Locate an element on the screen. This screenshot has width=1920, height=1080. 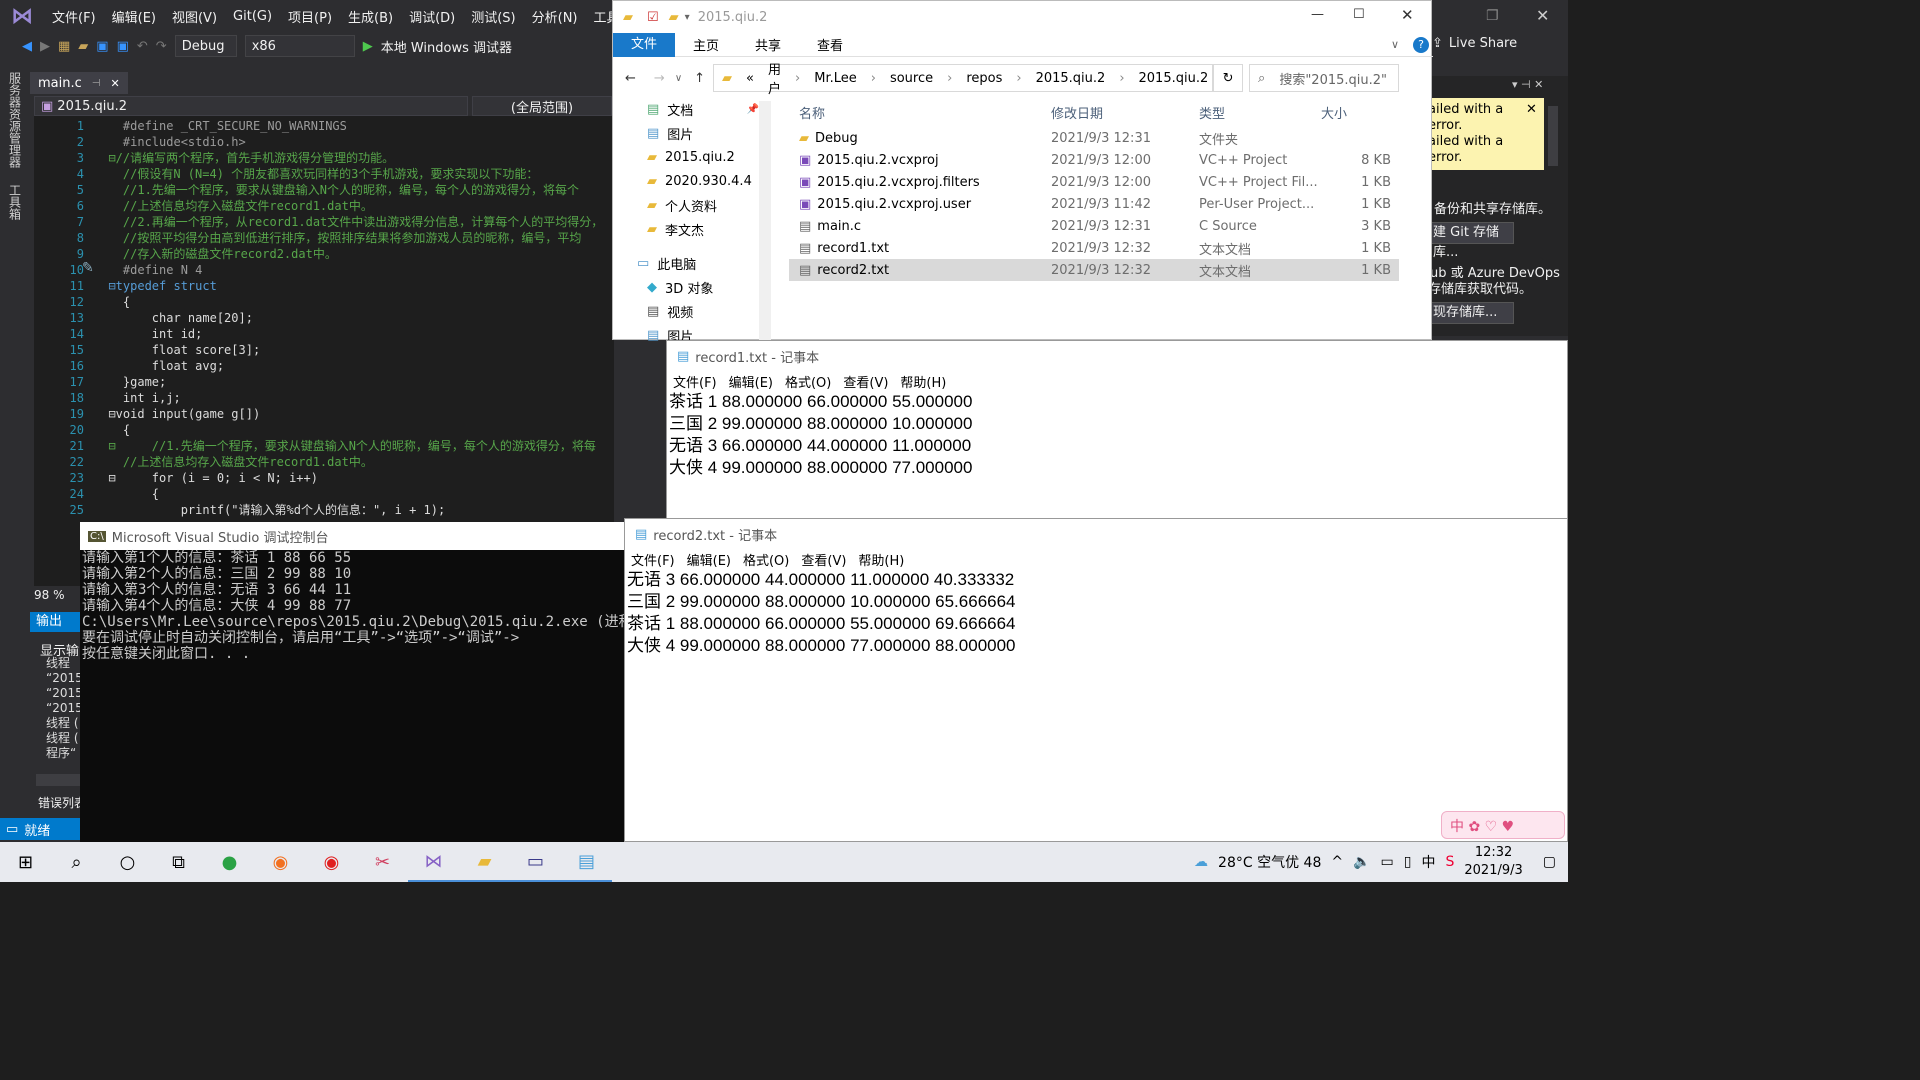
ribbon-tab-share: 共享 is located at coordinates (768, 44).